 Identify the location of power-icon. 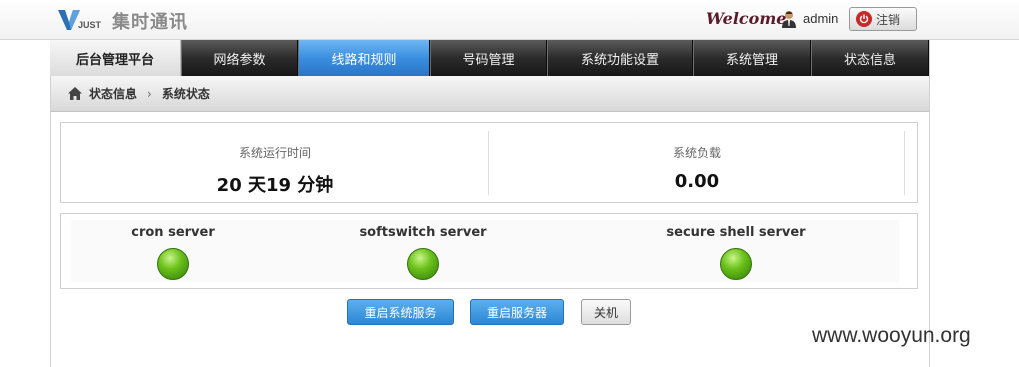
(864, 19).